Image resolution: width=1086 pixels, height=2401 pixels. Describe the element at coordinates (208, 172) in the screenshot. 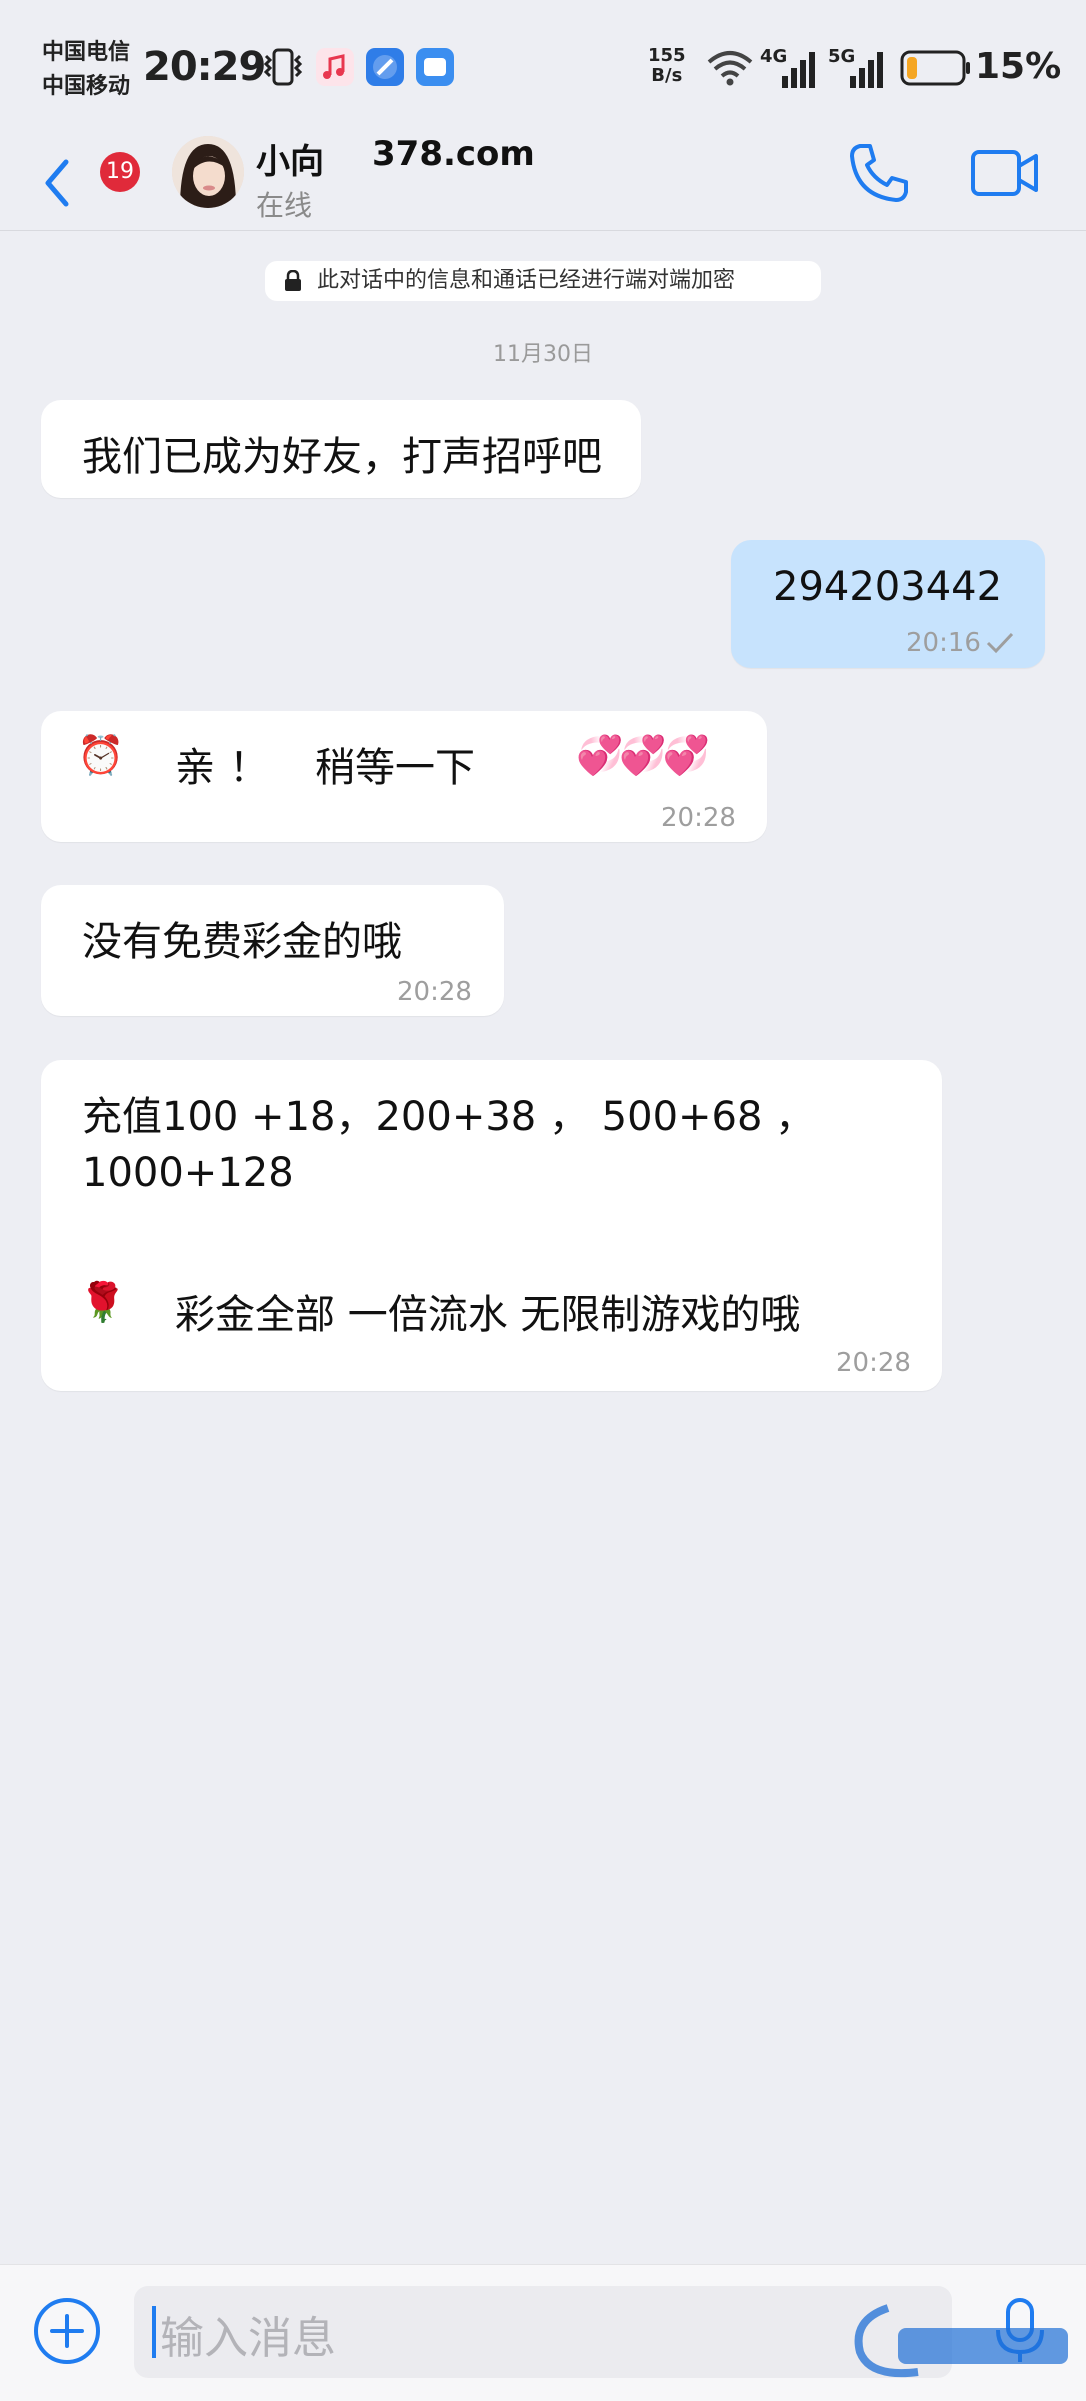

I see `avatar` at that location.